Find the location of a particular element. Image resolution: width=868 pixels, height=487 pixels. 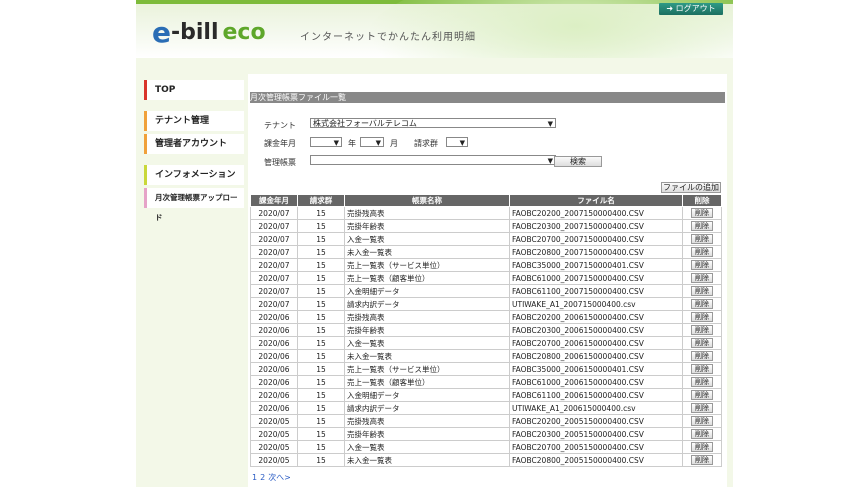

cell-file-name: FAOBC35000_2007150000401.CSV is located at coordinates (596, 265).